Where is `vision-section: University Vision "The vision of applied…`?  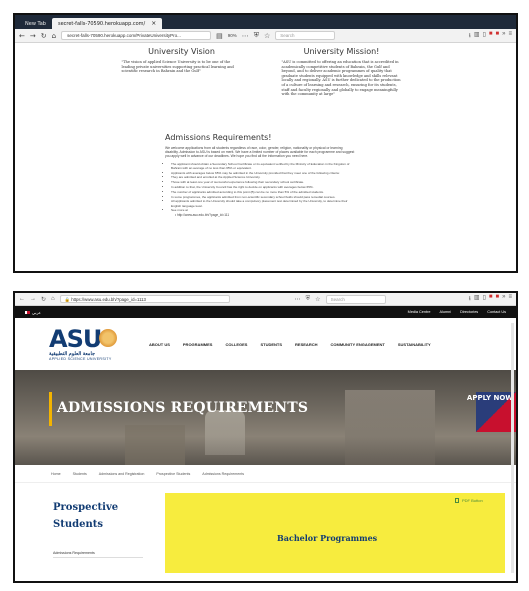
vision-section: University Vision "The vision of applied… is located at coordinates (182, 72).